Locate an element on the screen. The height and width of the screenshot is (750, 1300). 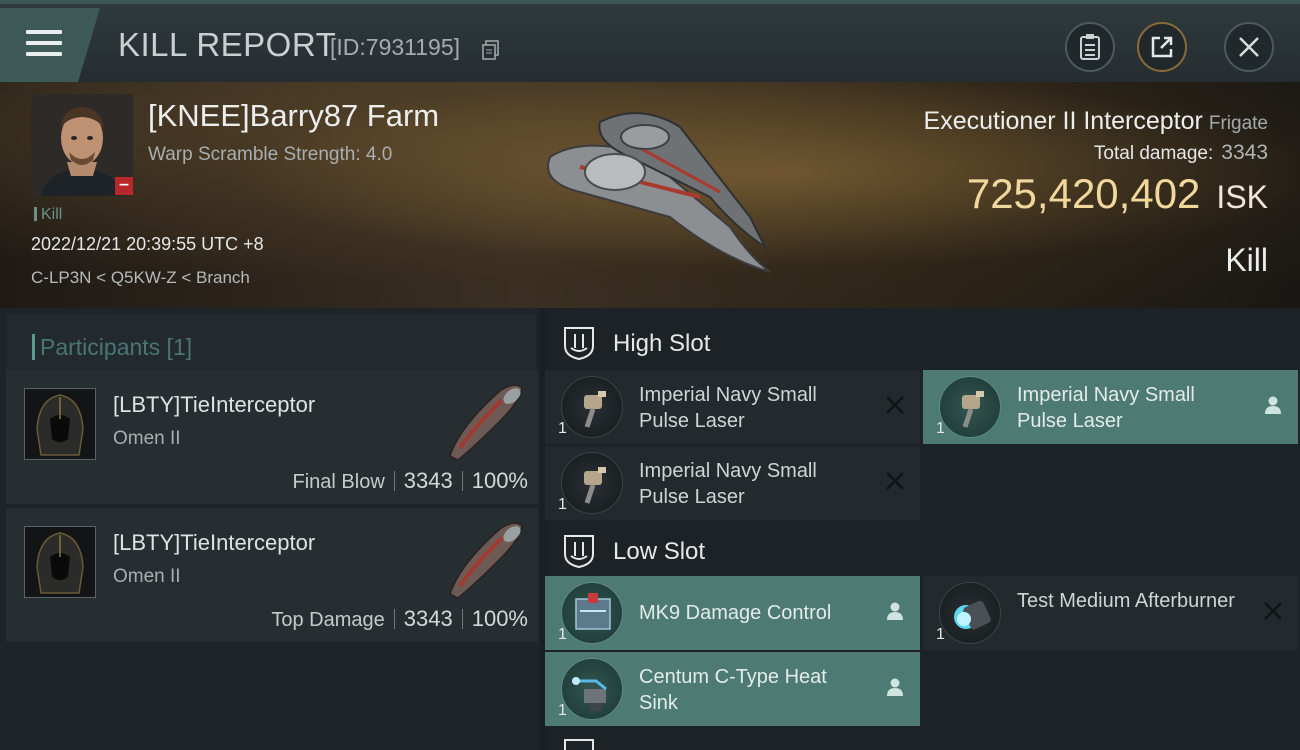
victim-name: [KNEE]Barry87 Farm is located at coordinates (293, 116).